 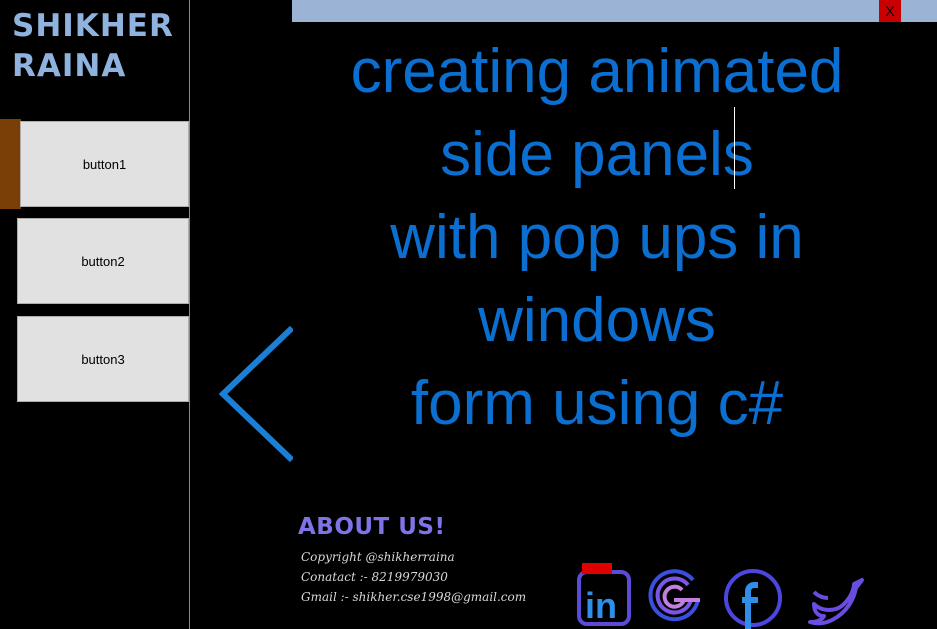 What do you see at coordinates (10, 164) in the screenshot?
I see `active-button-indicator` at bounding box center [10, 164].